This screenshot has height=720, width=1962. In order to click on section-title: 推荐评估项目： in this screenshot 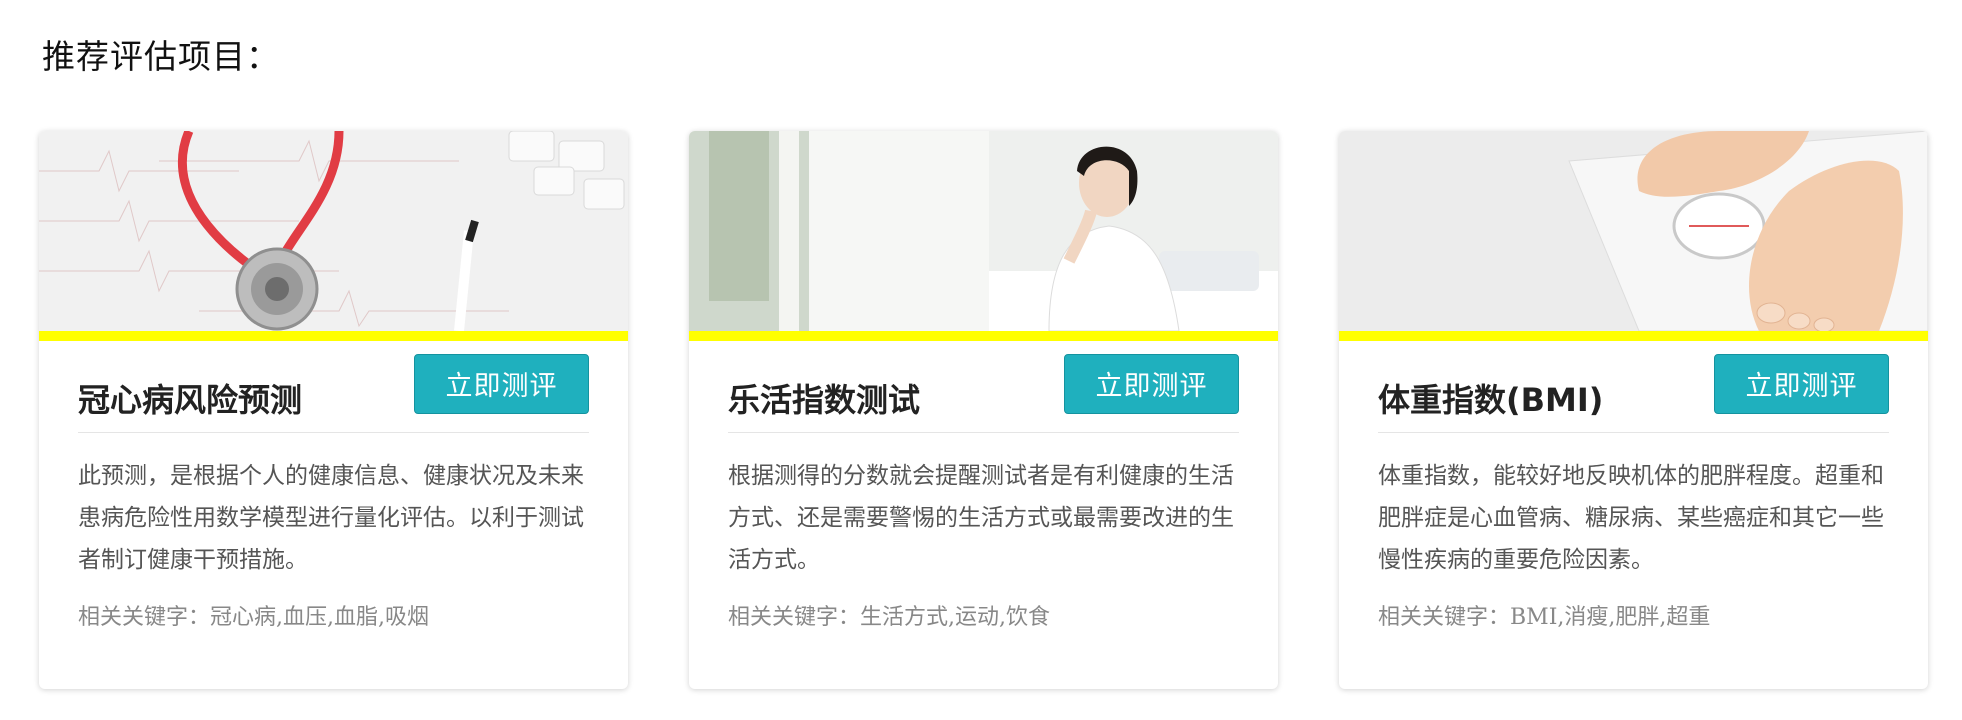, I will do `click(161, 56)`.